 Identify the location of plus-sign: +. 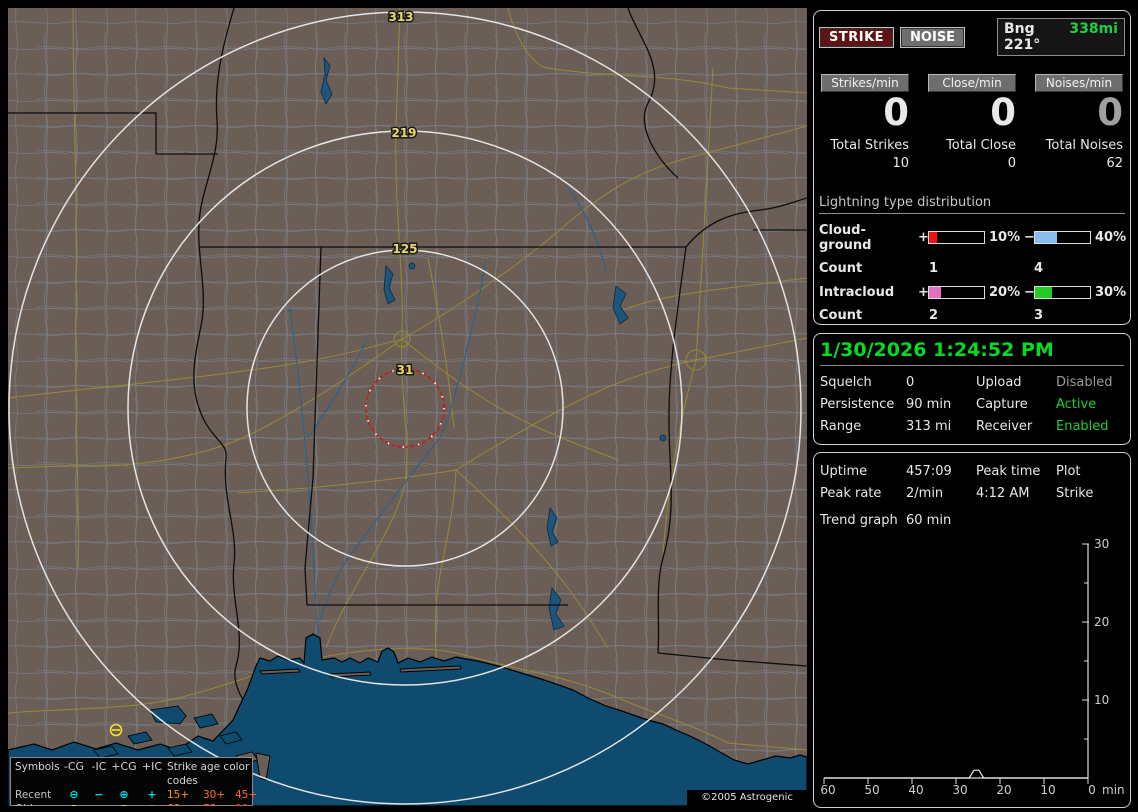
(923, 292).